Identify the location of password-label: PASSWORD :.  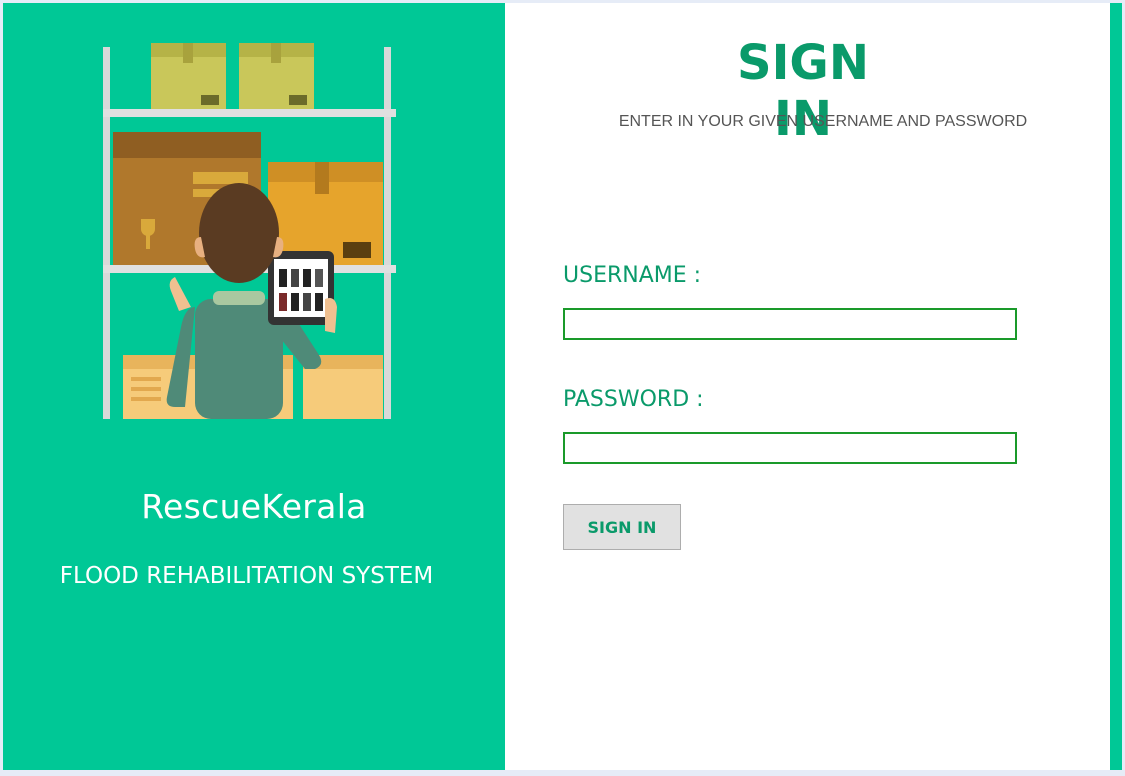
(633, 399).